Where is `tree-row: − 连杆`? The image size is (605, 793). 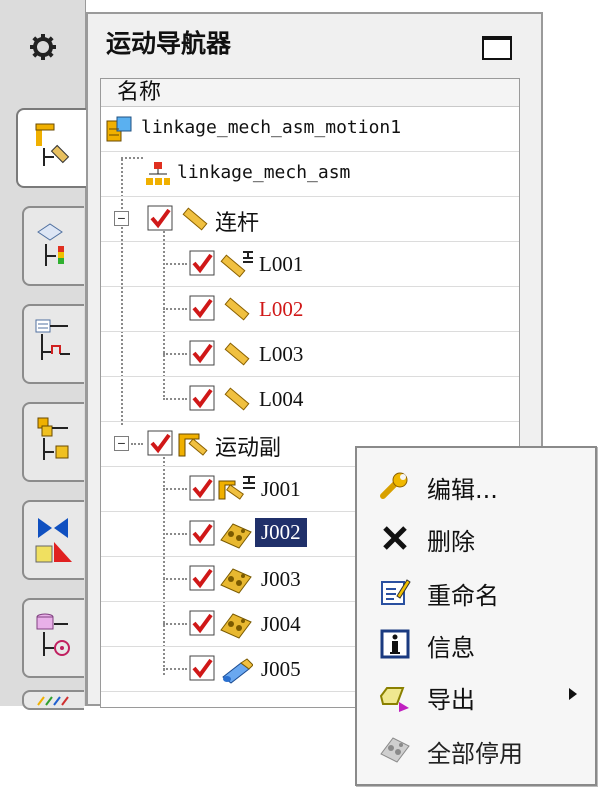
tree-row: − 连杆 is located at coordinates (310, 219).